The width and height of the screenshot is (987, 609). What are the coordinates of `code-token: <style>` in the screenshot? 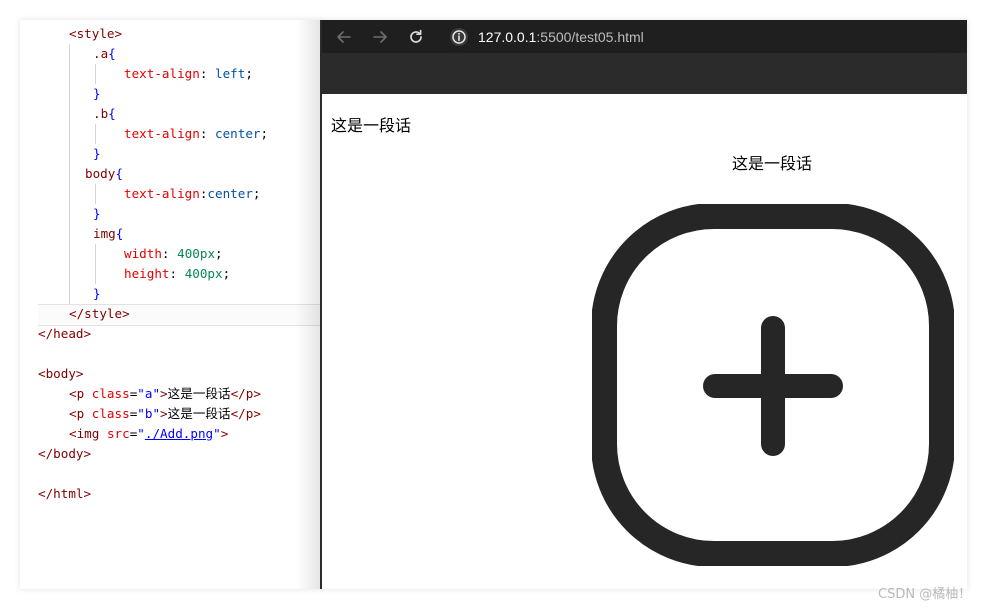 It's located at (96, 33).